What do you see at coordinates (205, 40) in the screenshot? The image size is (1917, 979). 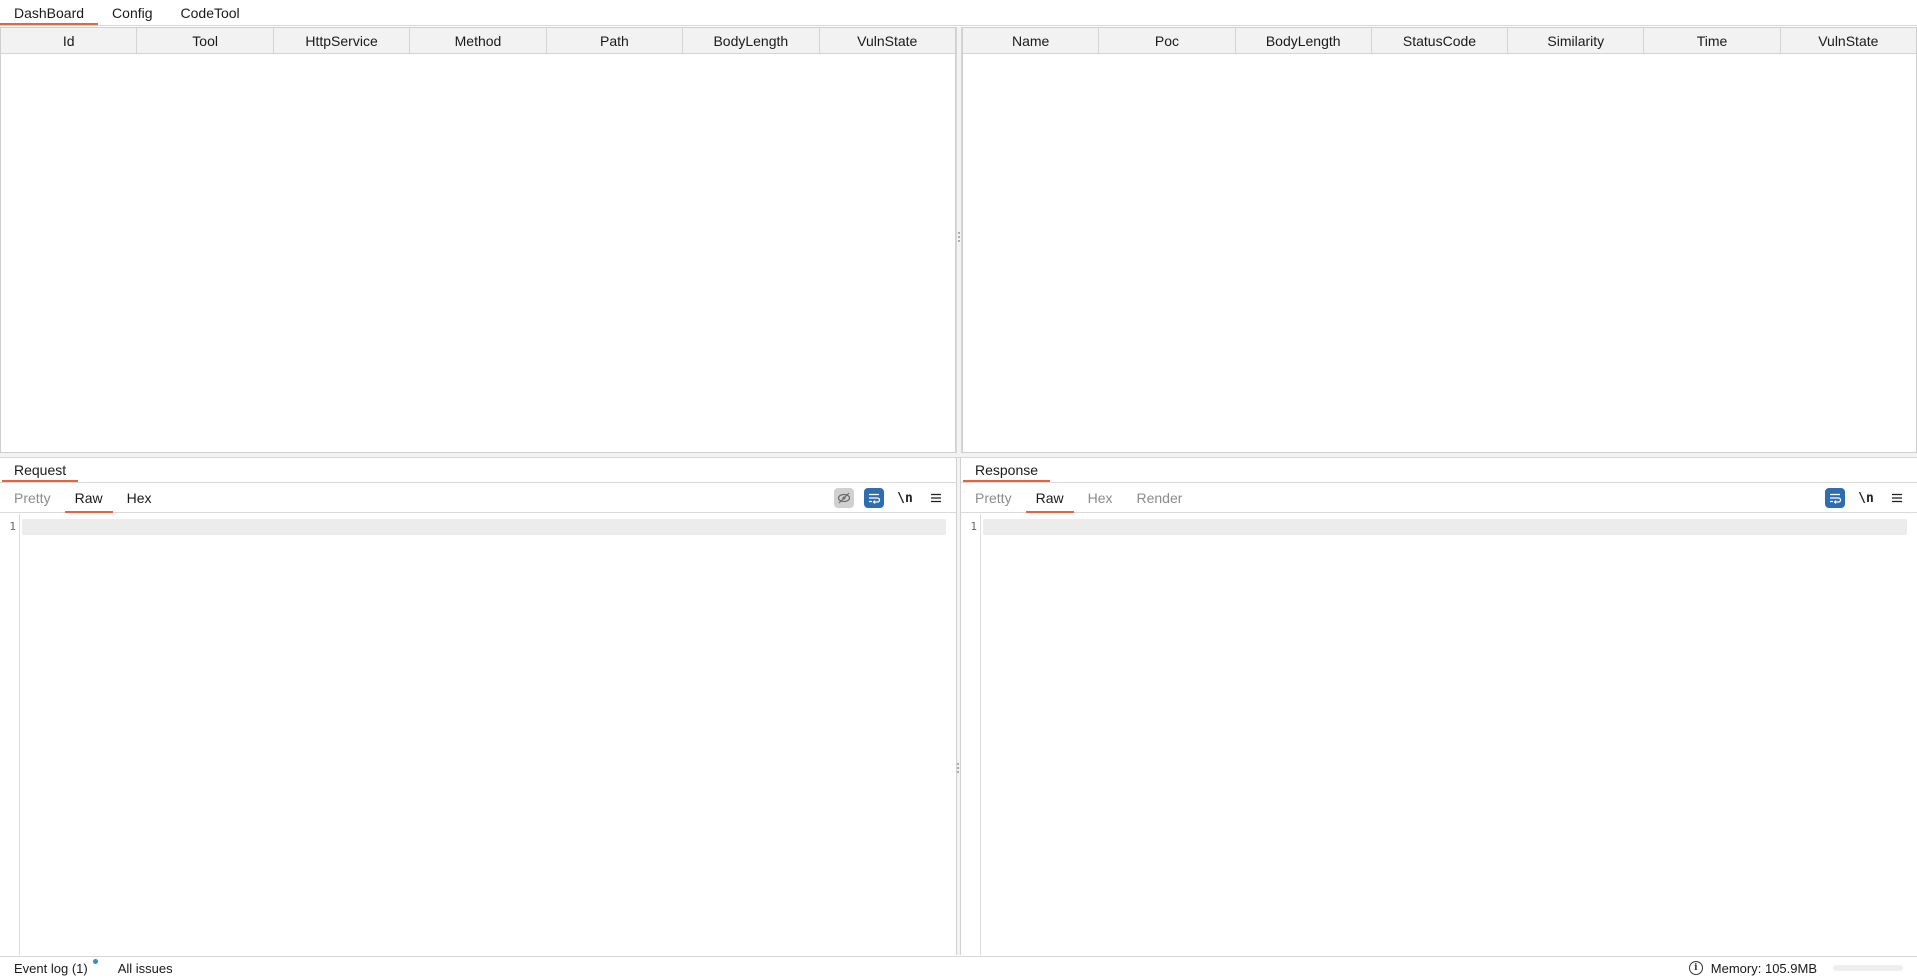 I see `column-header-tool: Tool` at bounding box center [205, 40].